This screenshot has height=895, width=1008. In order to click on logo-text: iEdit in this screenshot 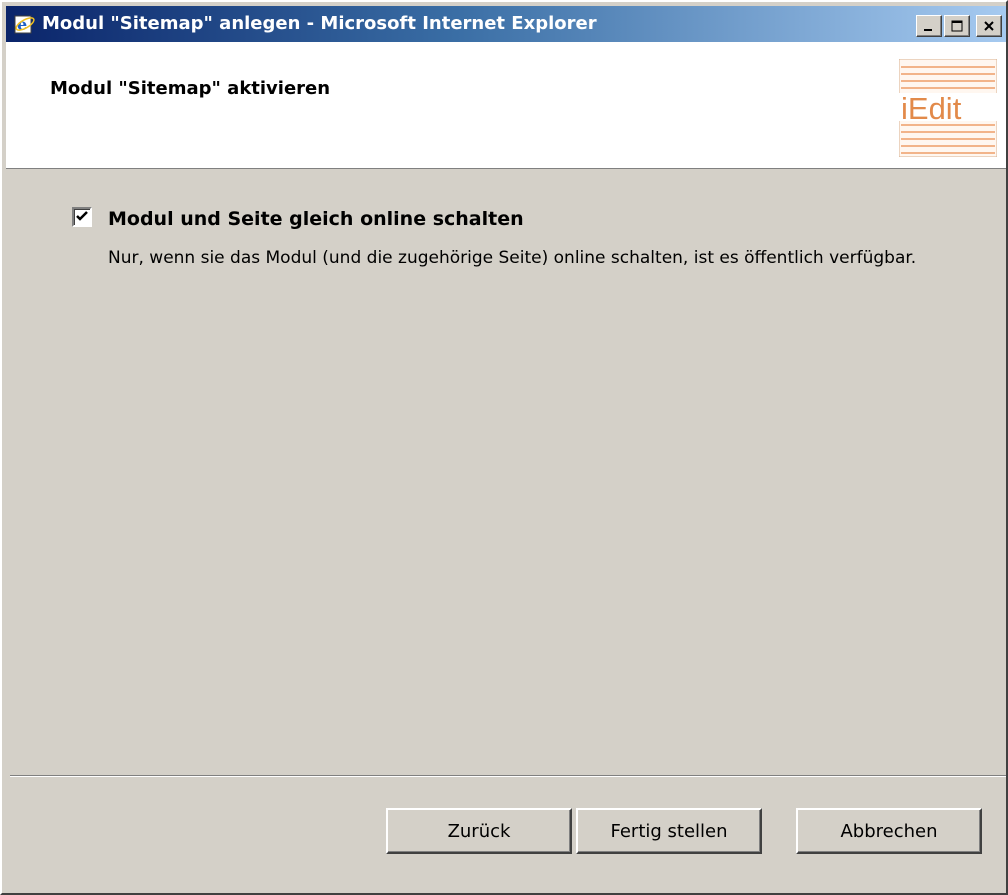, I will do `click(931, 108)`.